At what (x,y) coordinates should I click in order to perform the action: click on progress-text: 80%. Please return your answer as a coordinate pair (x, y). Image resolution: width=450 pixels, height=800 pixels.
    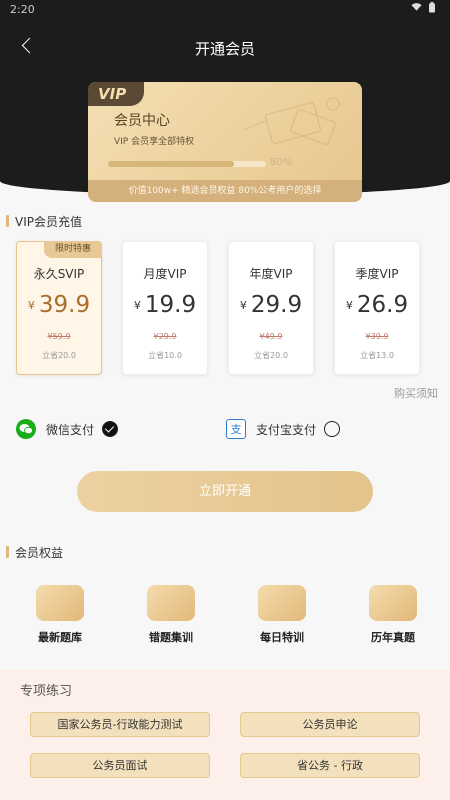
    Looking at the image, I should click on (281, 162).